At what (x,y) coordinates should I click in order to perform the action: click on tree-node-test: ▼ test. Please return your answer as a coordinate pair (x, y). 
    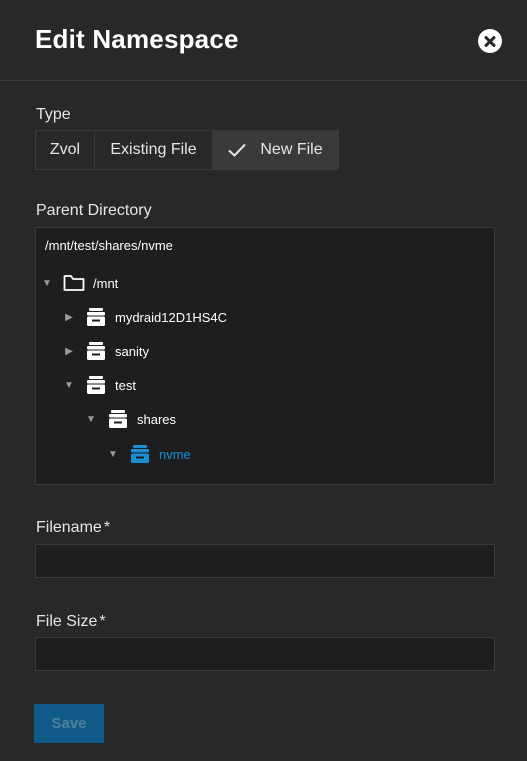
    Looking at the image, I should click on (99, 385).